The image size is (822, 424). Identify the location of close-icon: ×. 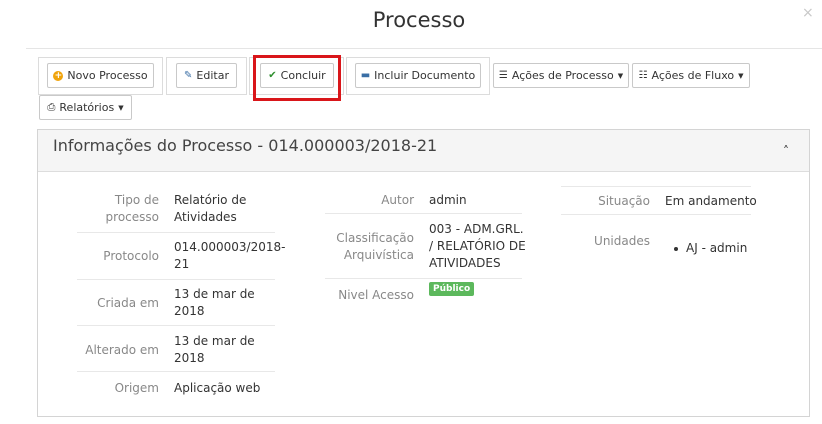
(808, 13).